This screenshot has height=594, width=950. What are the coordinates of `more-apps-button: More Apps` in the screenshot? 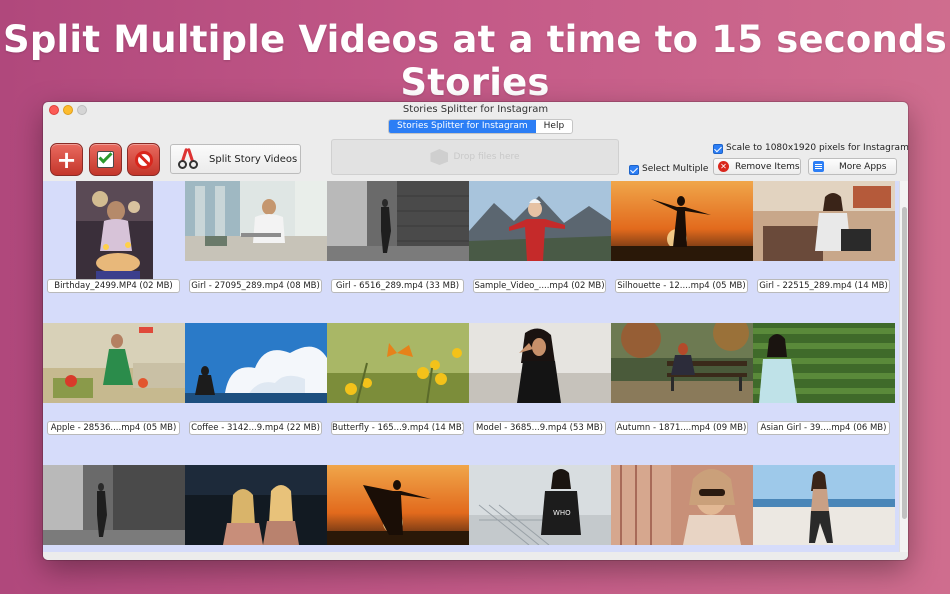 It's located at (852, 166).